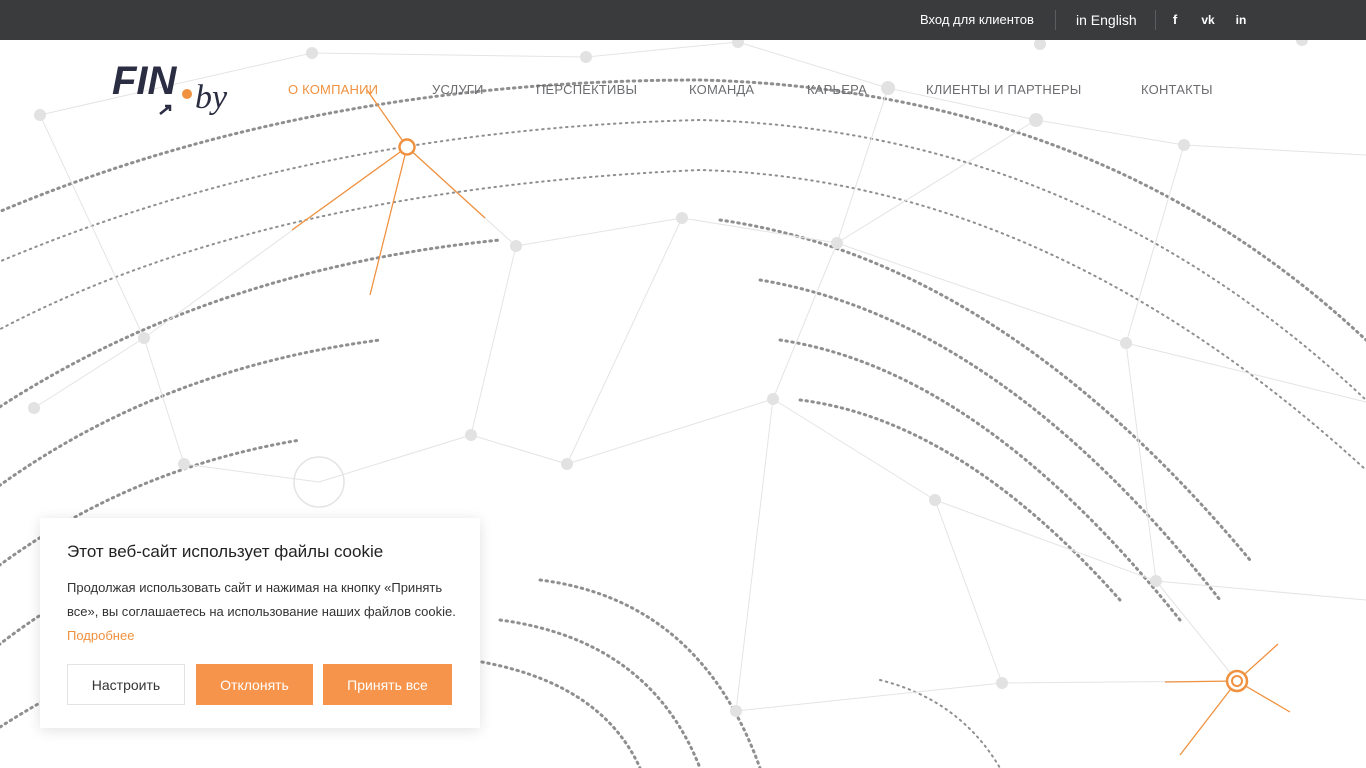 Image resolution: width=1366 pixels, height=768 pixels. I want to click on cookie-accept-all-button: Принять все, so click(387, 684).